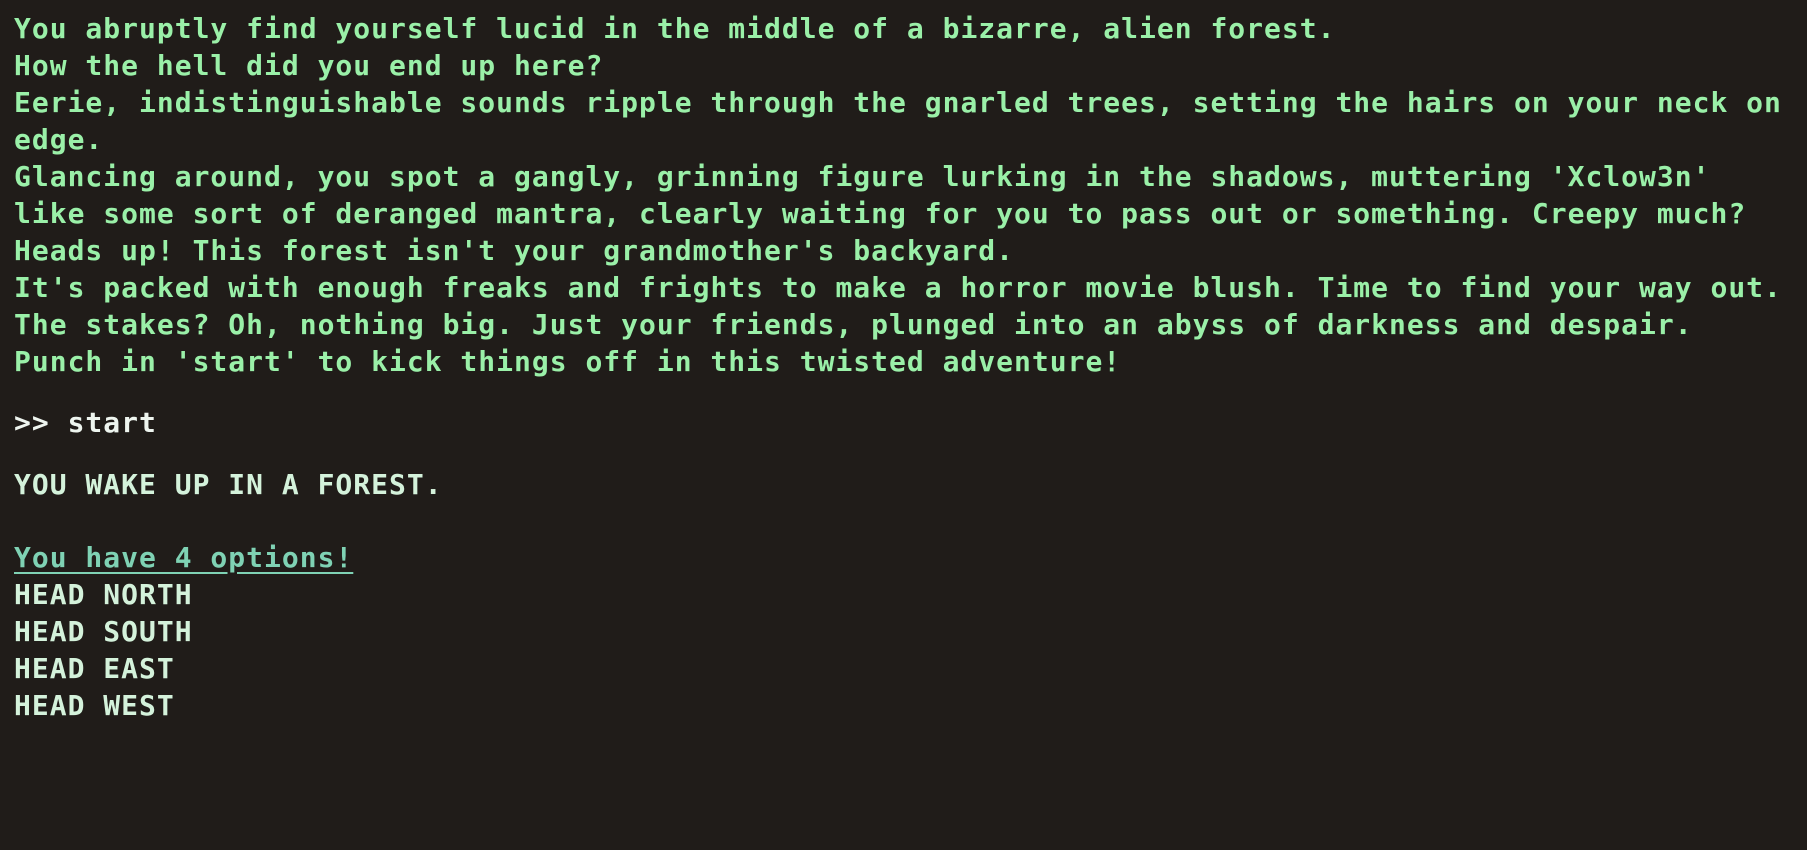  What do you see at coordinates (103, 631) in the screenshot?
I see `option-head-south: HEAD SOUTH` at bounding box center [103, 631].